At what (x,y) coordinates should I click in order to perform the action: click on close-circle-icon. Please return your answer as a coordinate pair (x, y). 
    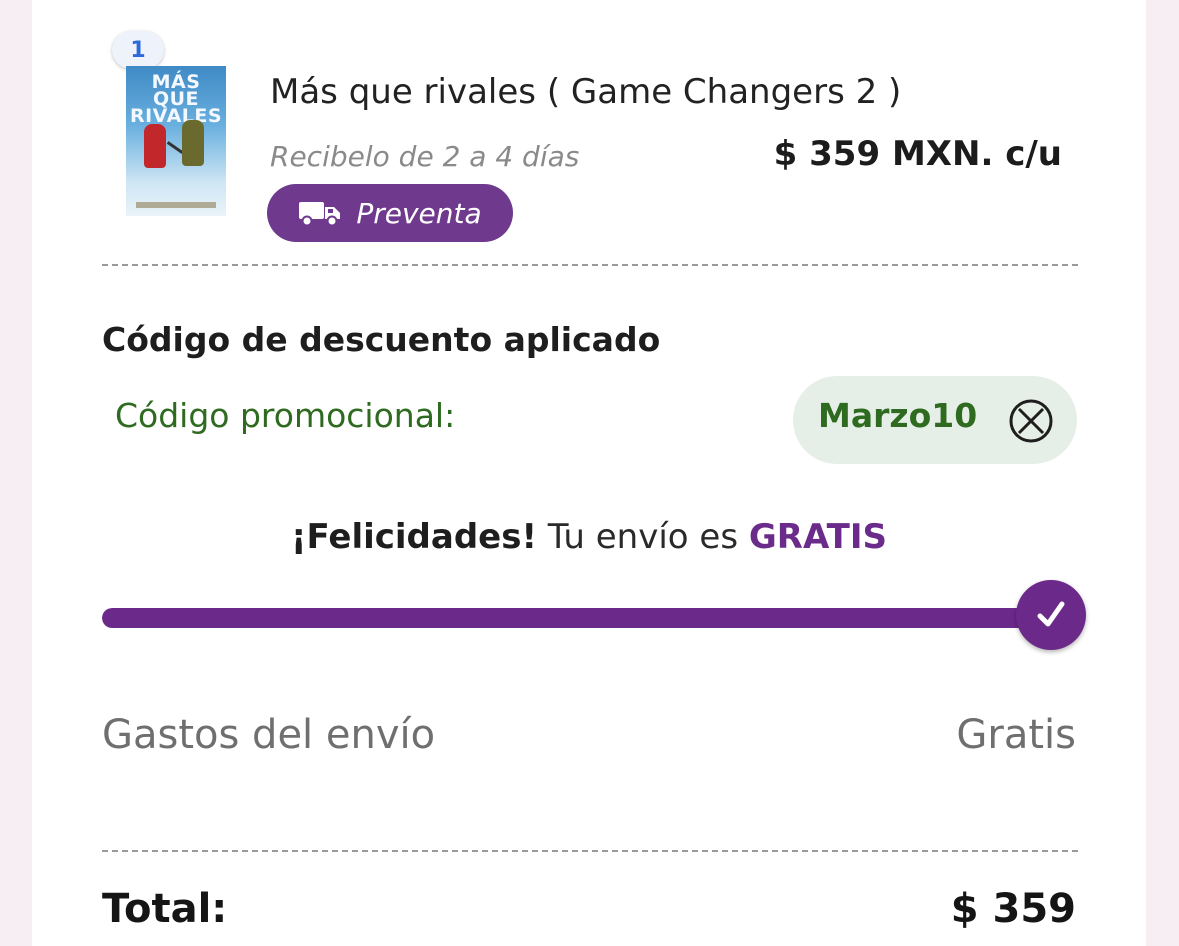
    Looking at the image, I should click on (1031, 421).